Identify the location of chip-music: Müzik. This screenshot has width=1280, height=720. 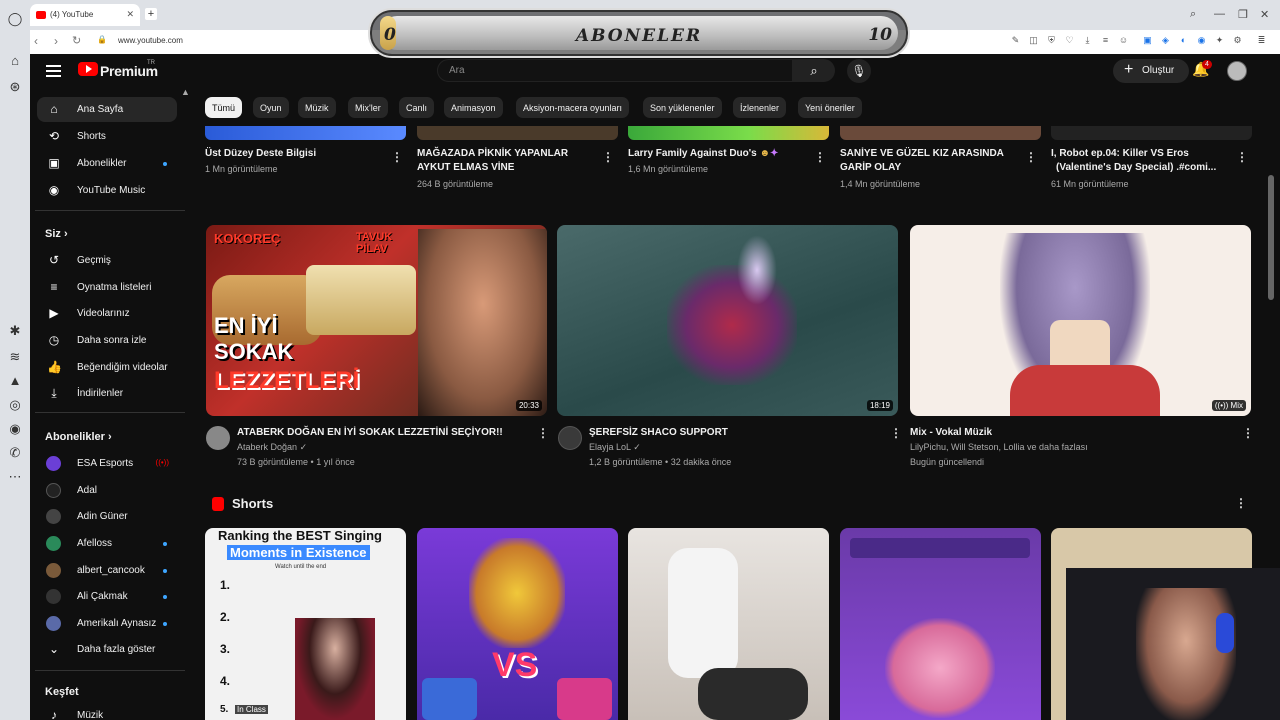
(317, 107).